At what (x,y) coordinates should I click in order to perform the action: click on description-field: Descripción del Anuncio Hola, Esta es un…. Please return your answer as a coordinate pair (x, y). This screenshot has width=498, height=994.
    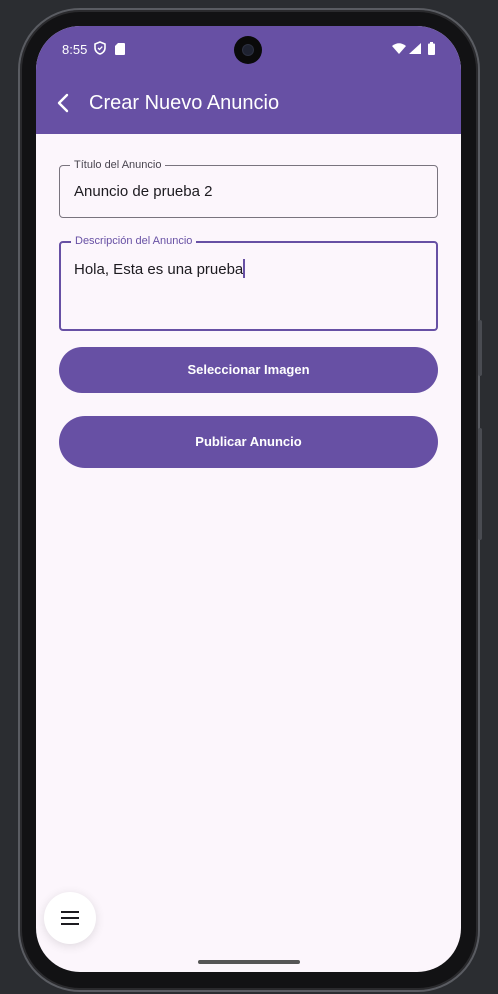
    Looking at the image, I should click on (248, 282).